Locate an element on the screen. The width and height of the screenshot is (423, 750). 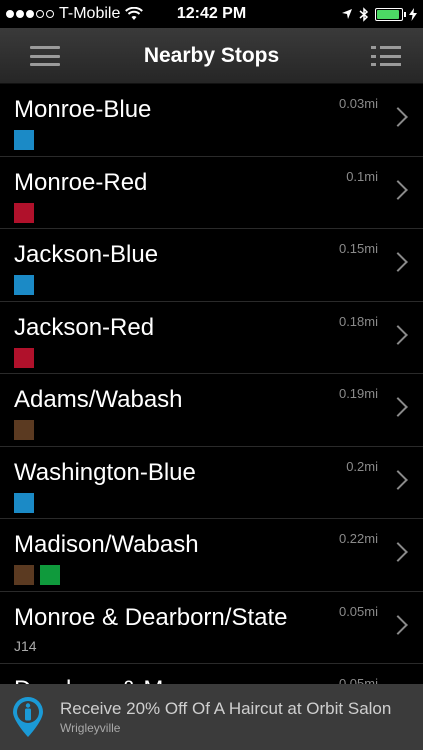
hamburger-icon is located at coordinates (45, 56).